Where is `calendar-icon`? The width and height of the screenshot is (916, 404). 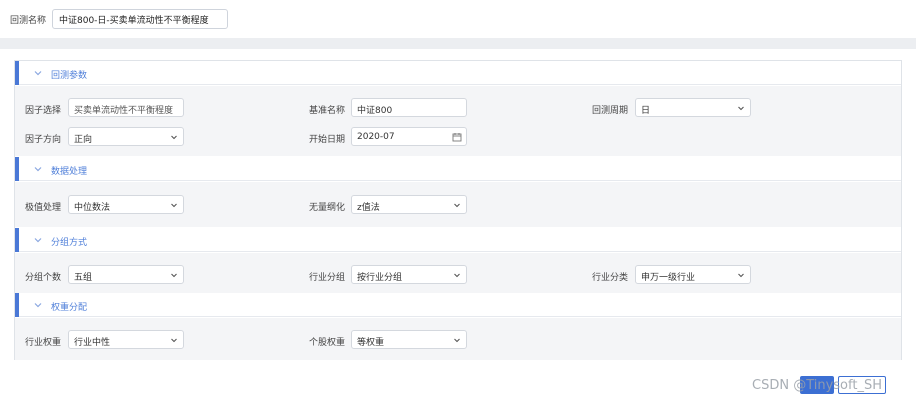
calendar-icon is located at coordinates (457, 137).